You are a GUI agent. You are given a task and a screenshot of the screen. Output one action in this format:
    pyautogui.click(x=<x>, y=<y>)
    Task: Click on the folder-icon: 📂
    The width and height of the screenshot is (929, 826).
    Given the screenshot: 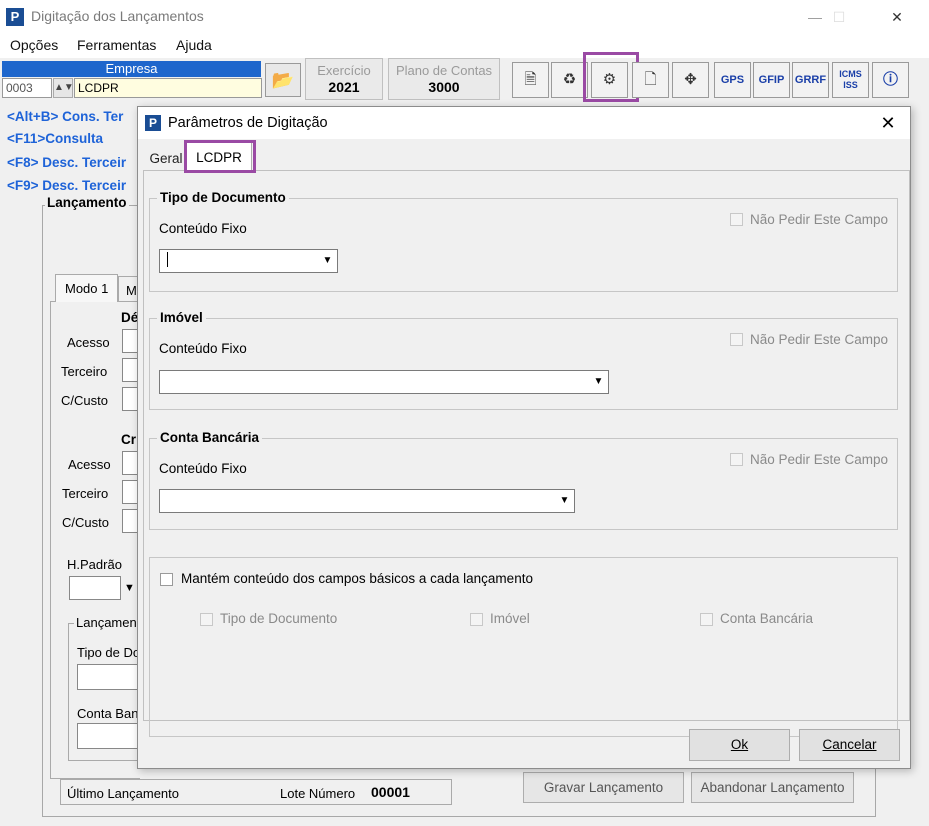 What is the action you would take?
    pyautogui.click(x=283, y=80)
    